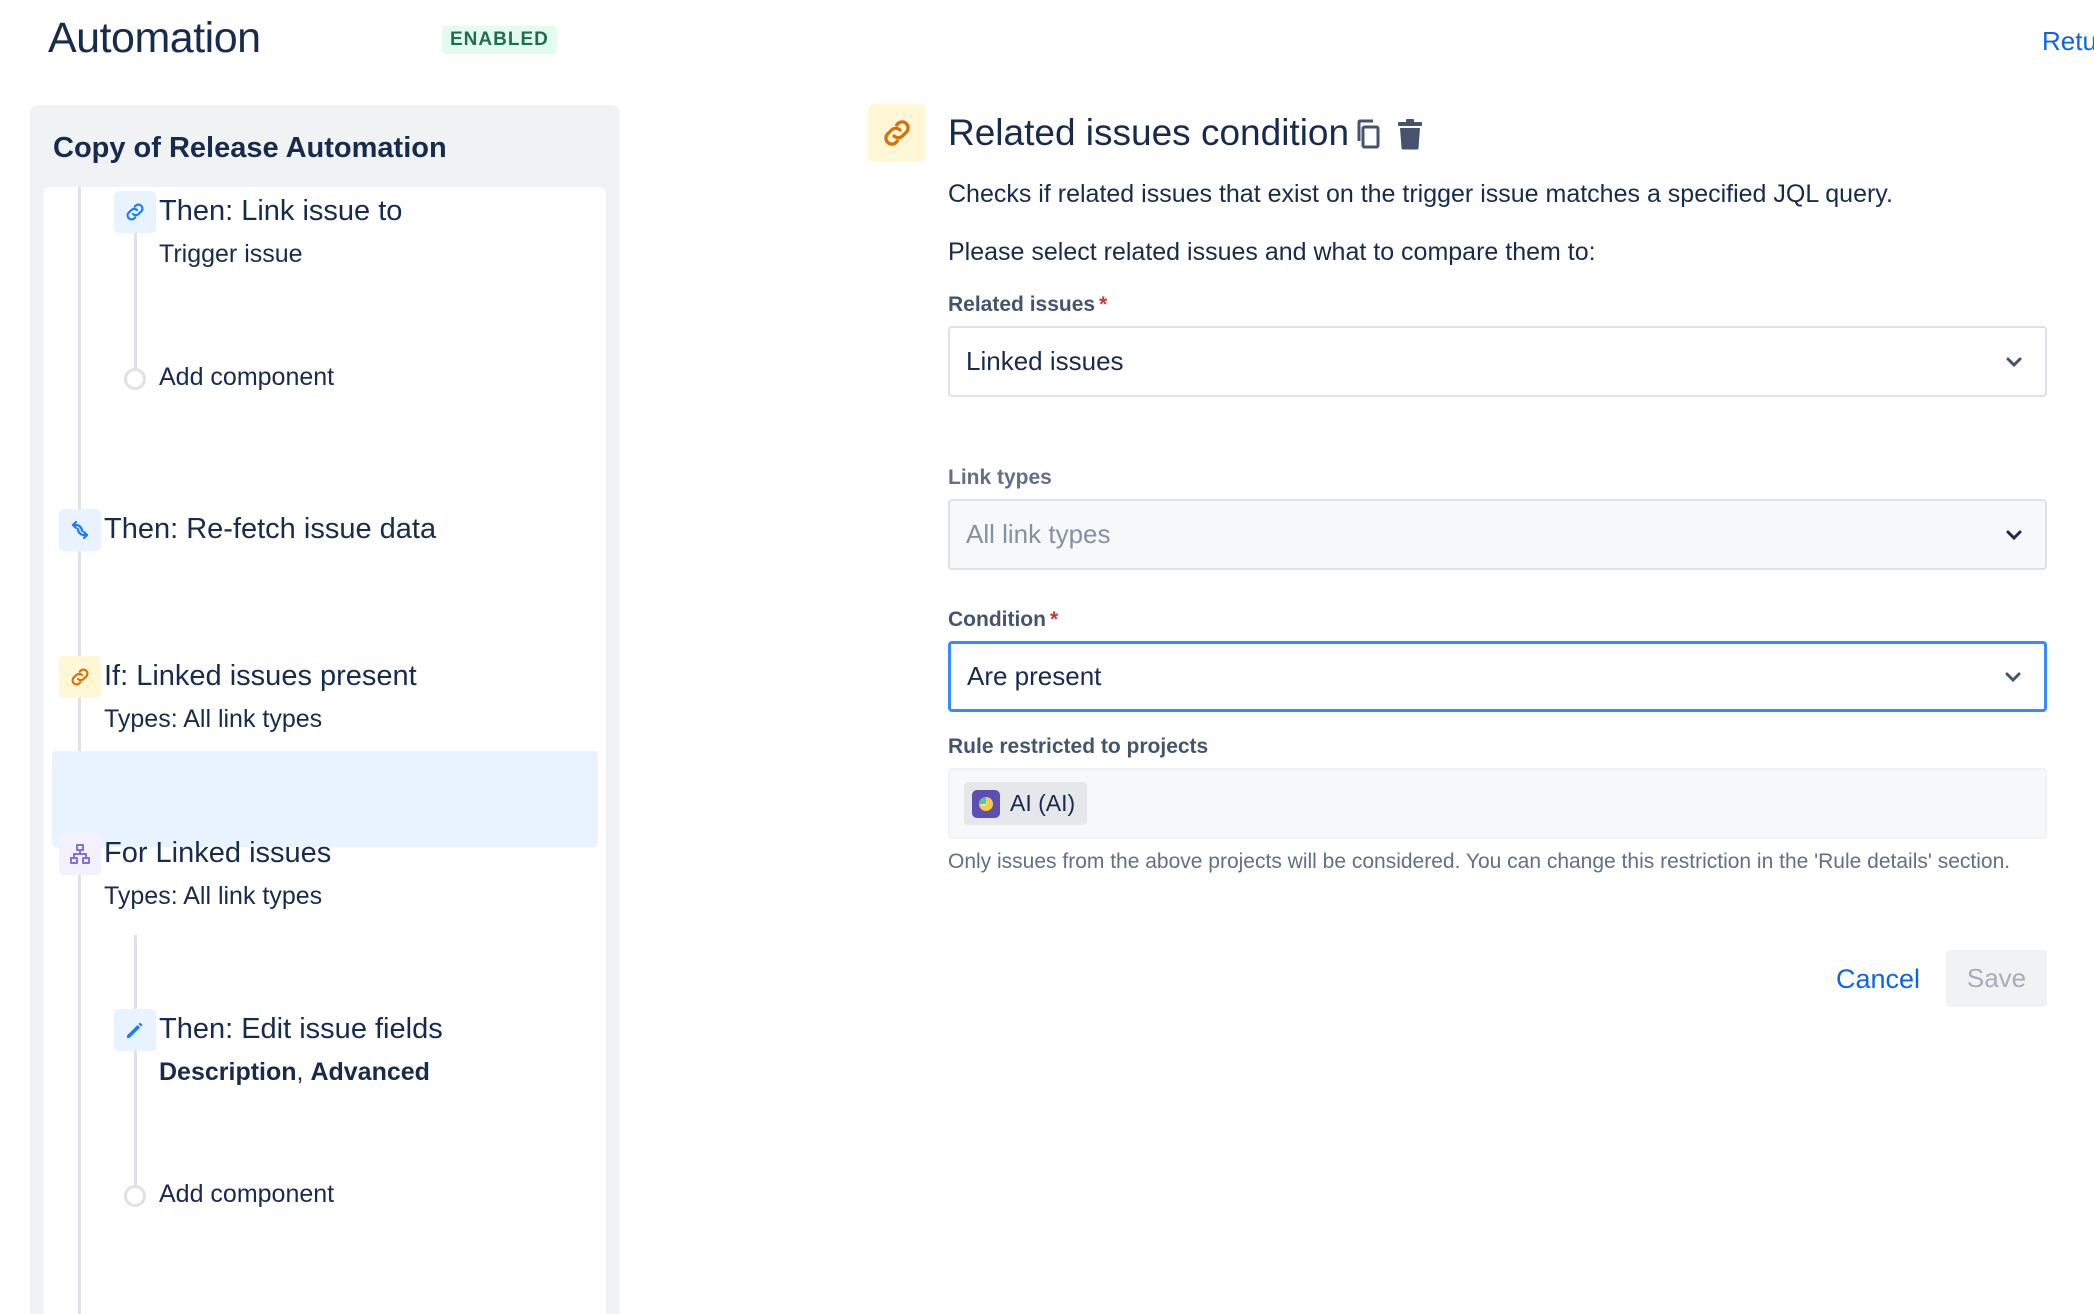 The width and height of the screenshot is (2094, 1314). Describe the element at coordinates (1045, 361) in the screenshot. I see `select-value: Linked issues` at that location.